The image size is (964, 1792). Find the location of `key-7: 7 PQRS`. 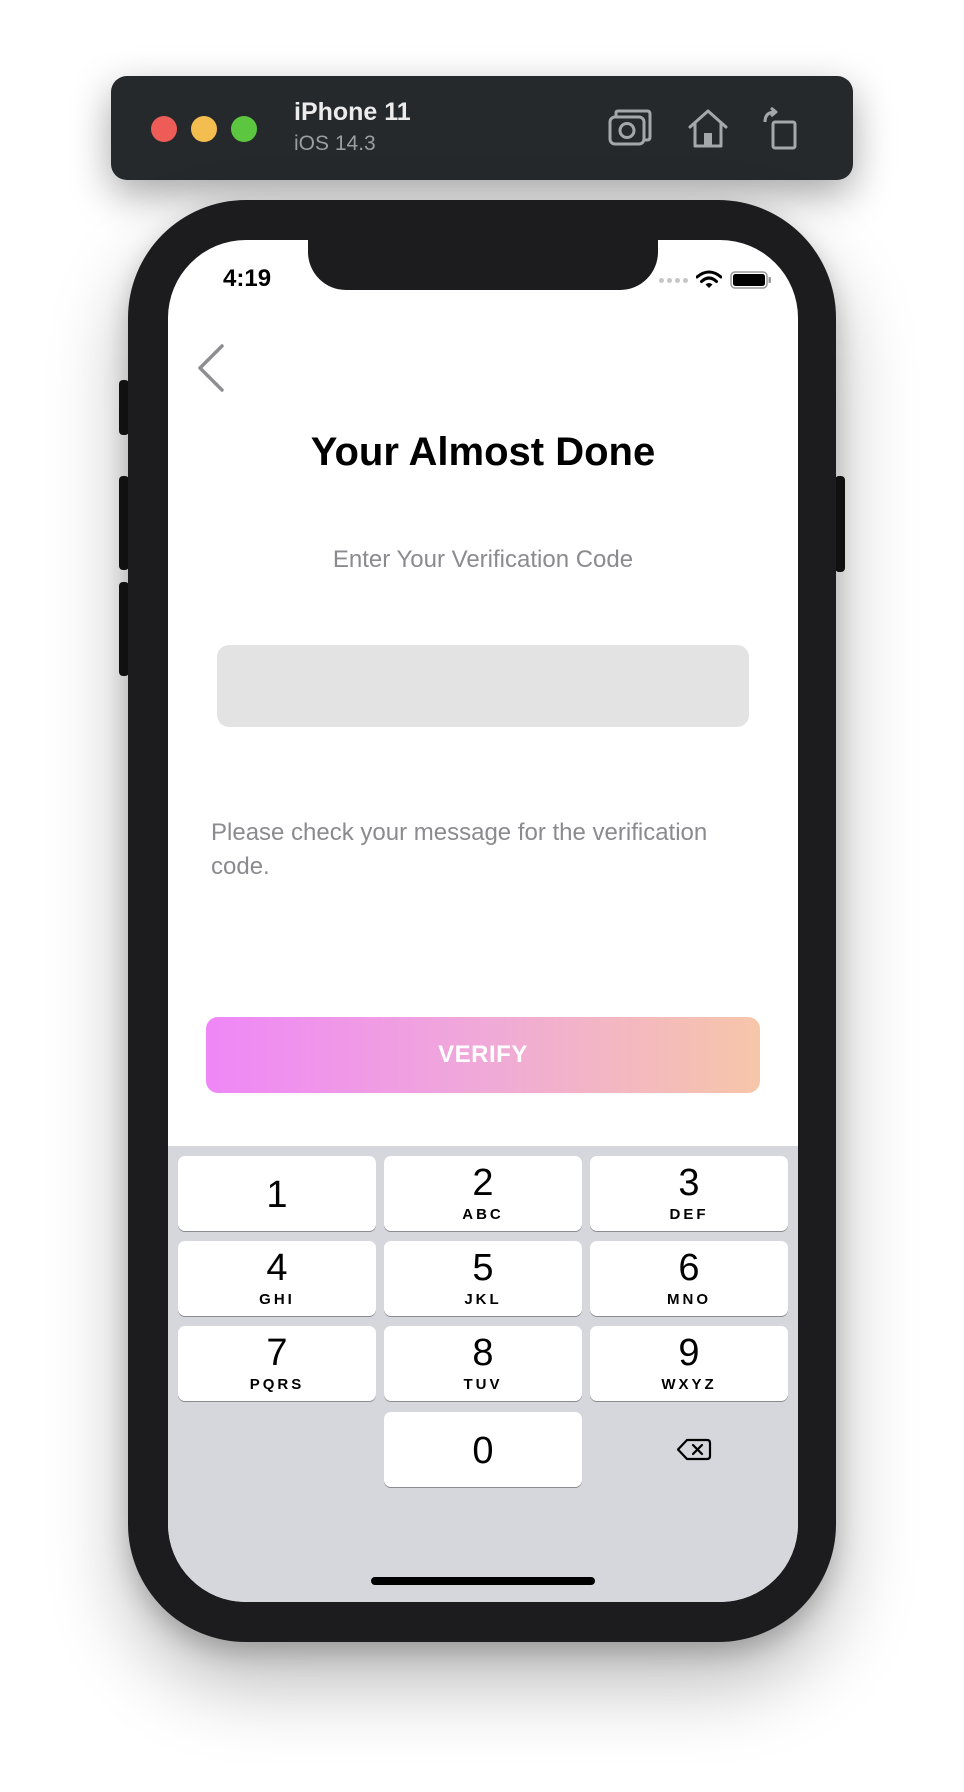

key-7: 7 PQRS is located at coordinates (277, 1363).